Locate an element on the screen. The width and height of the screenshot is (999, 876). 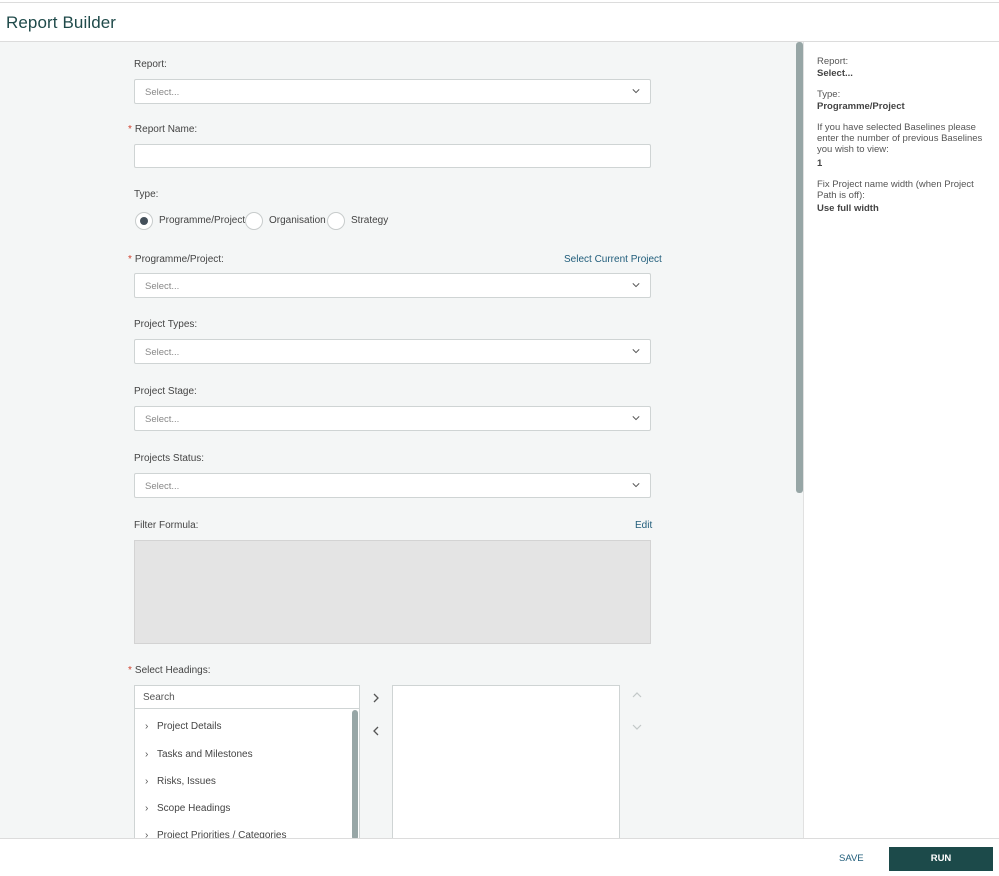
select-headings-label-text: Select Headings: is located at coordinates (172, 670).